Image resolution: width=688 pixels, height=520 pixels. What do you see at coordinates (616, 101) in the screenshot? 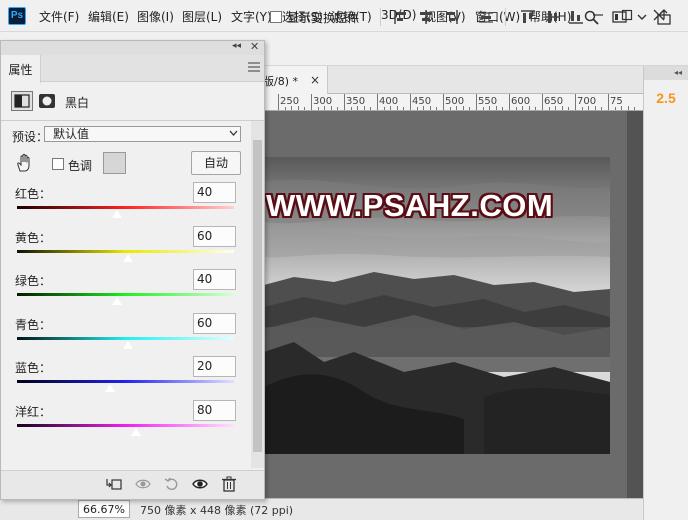
I see `ruler-tick-label: 75` at bounding box center [616, 101].